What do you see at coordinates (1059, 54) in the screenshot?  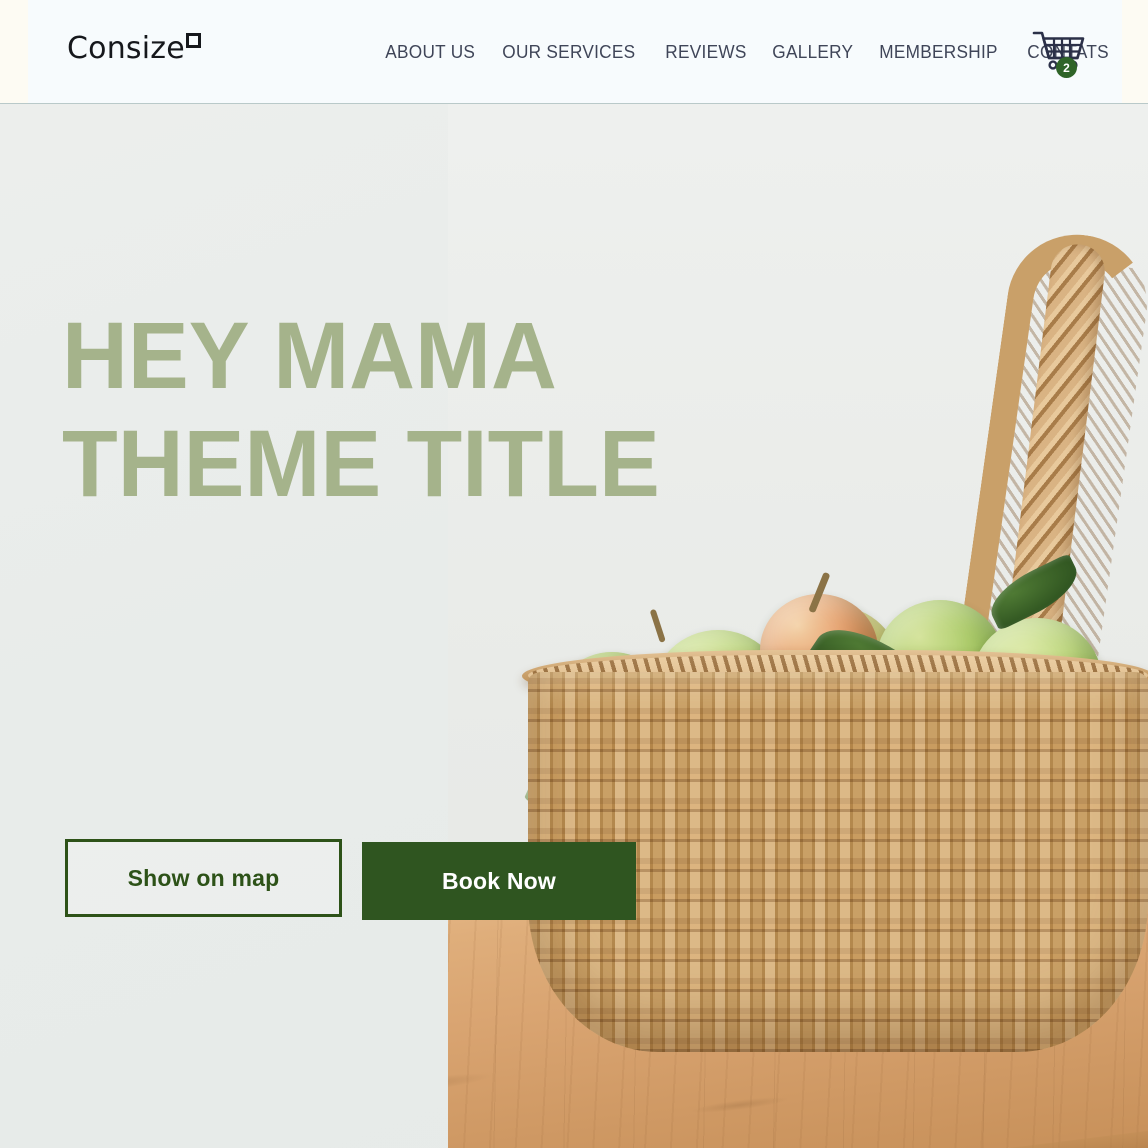 I see `cart-button: 2` at bounding box center [1059, 54].